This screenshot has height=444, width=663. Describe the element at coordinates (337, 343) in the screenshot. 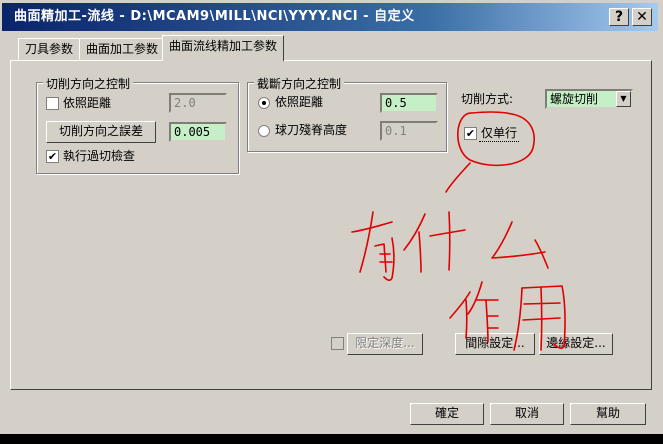

I see `limit-depth-checkbox` at that location.